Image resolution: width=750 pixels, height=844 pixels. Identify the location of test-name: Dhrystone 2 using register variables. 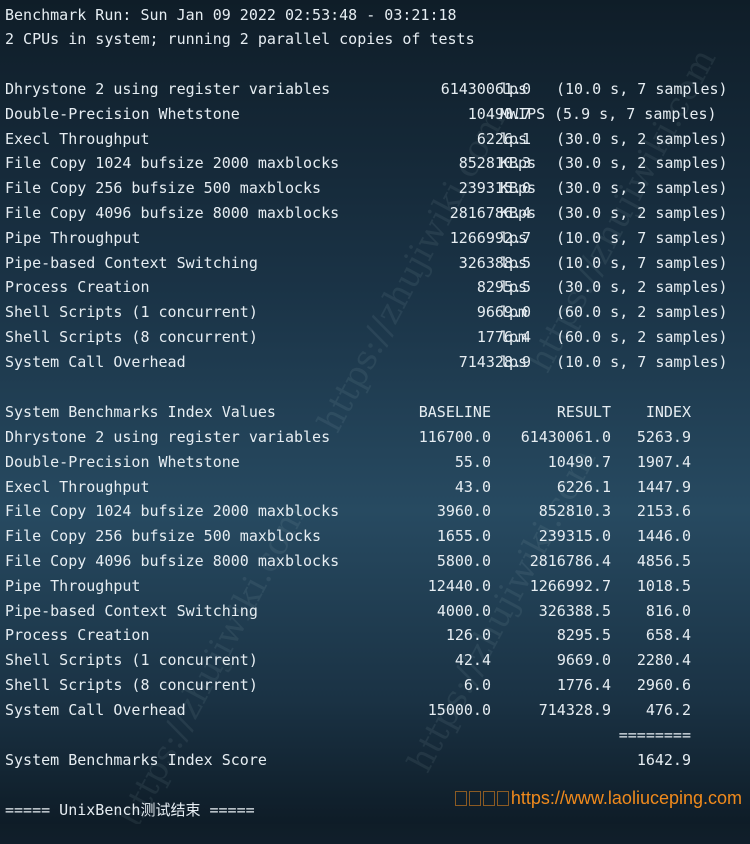
(168, 89).